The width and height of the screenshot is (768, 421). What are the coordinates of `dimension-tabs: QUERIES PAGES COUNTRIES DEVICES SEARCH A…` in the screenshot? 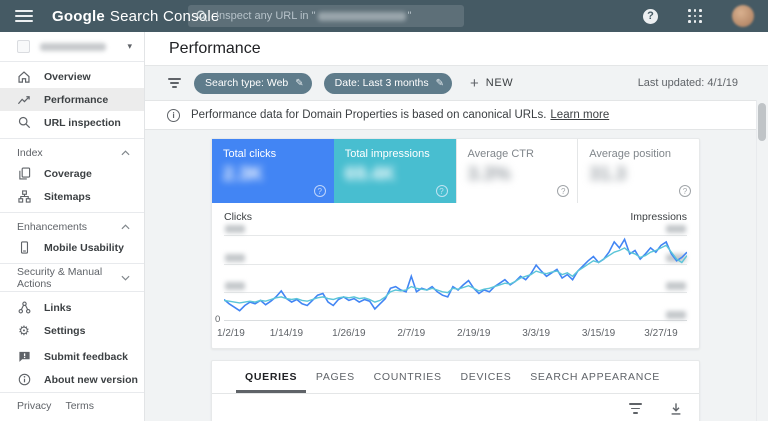 It's located at (455, 377).